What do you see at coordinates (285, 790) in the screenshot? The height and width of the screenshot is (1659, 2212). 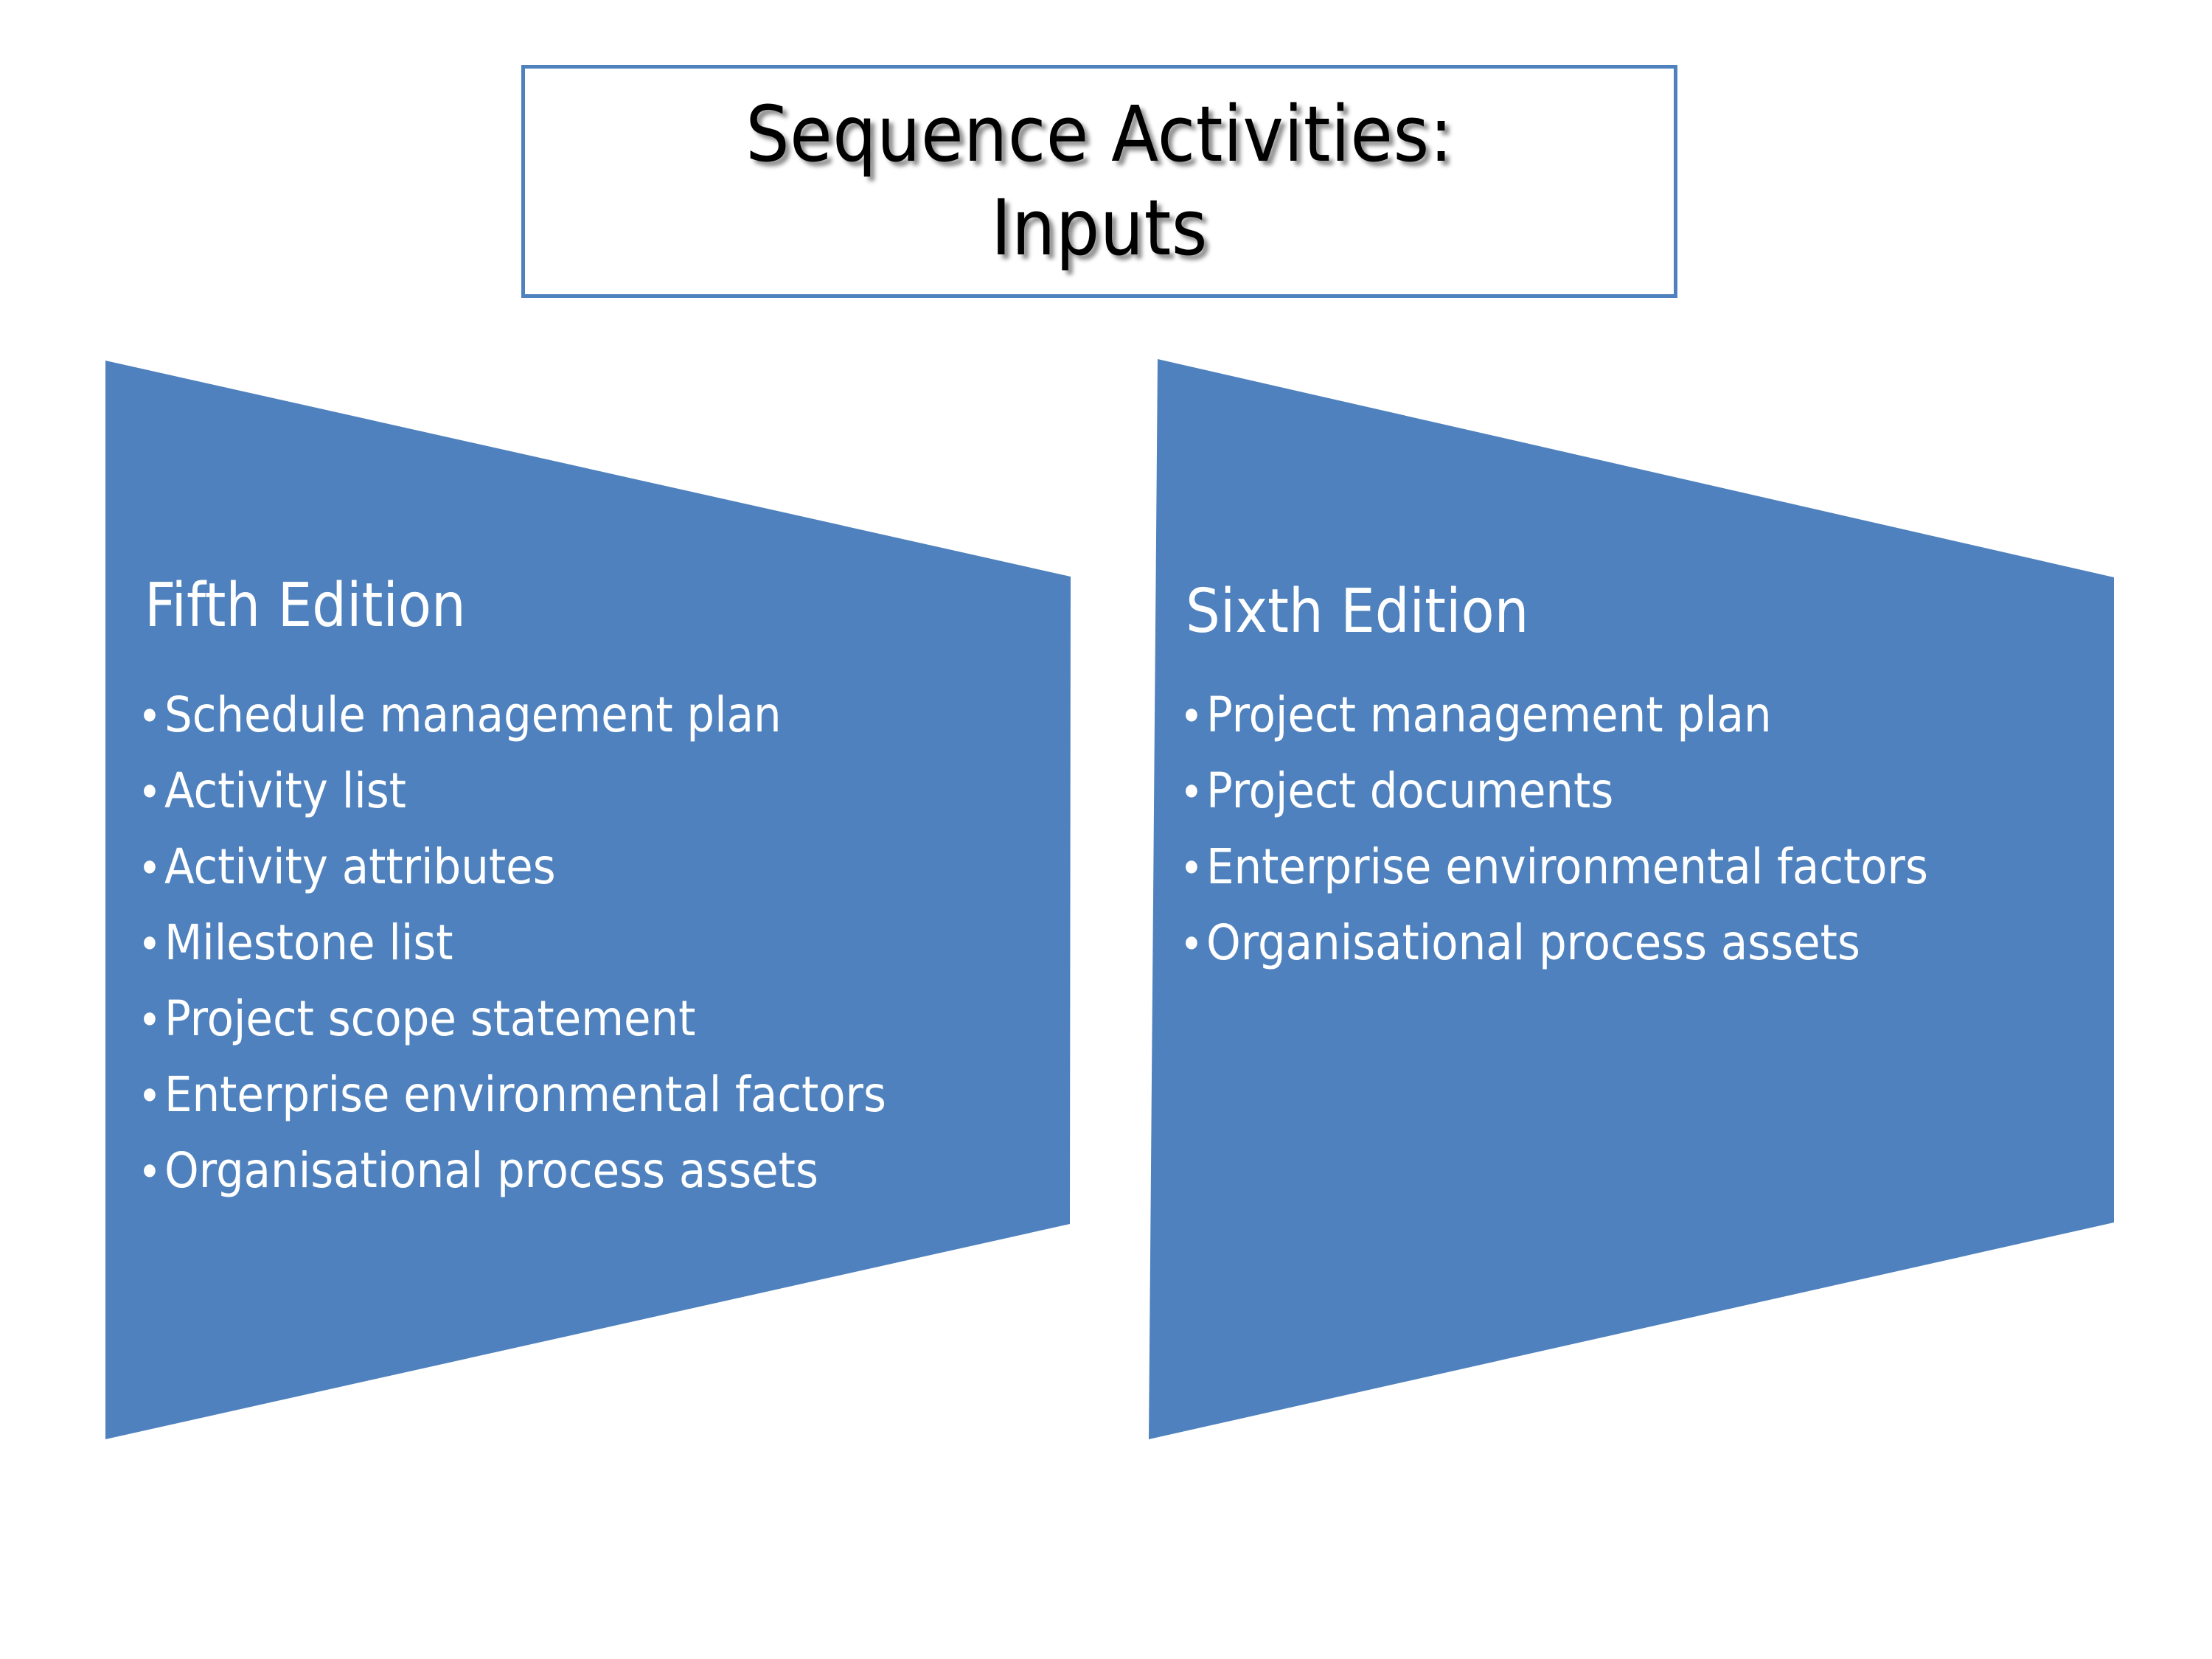 I see `list-item-label: Activity list` at bounding box center [285, 790].